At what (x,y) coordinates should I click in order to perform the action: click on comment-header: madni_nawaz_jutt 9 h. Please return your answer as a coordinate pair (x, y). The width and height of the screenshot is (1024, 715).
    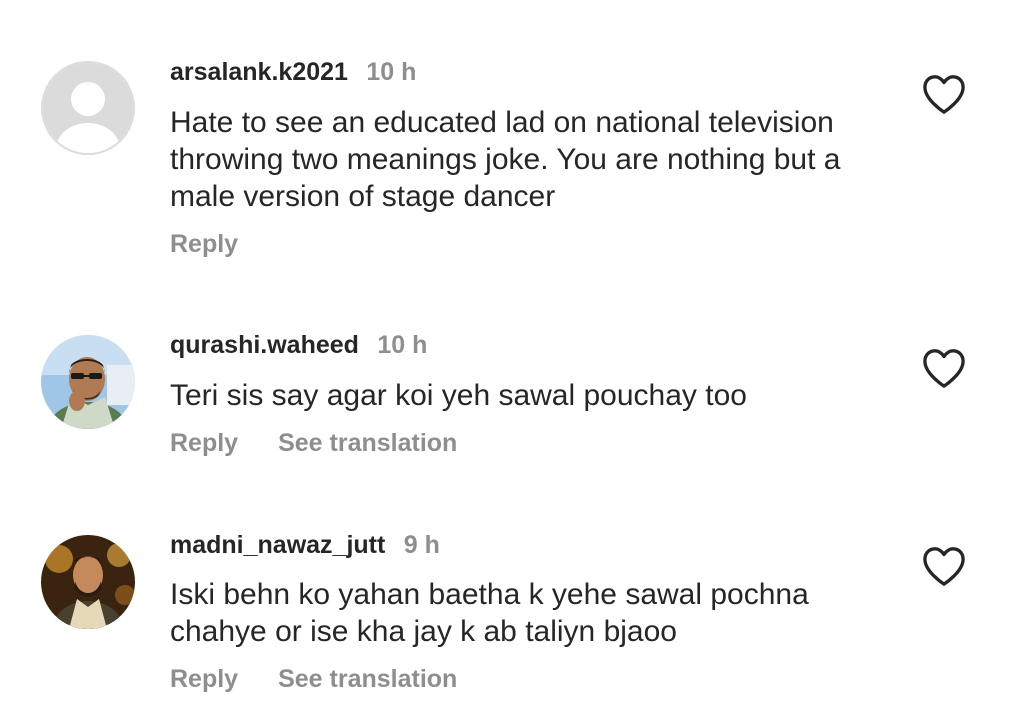
    Looking at the image, I should click on (305, 545).